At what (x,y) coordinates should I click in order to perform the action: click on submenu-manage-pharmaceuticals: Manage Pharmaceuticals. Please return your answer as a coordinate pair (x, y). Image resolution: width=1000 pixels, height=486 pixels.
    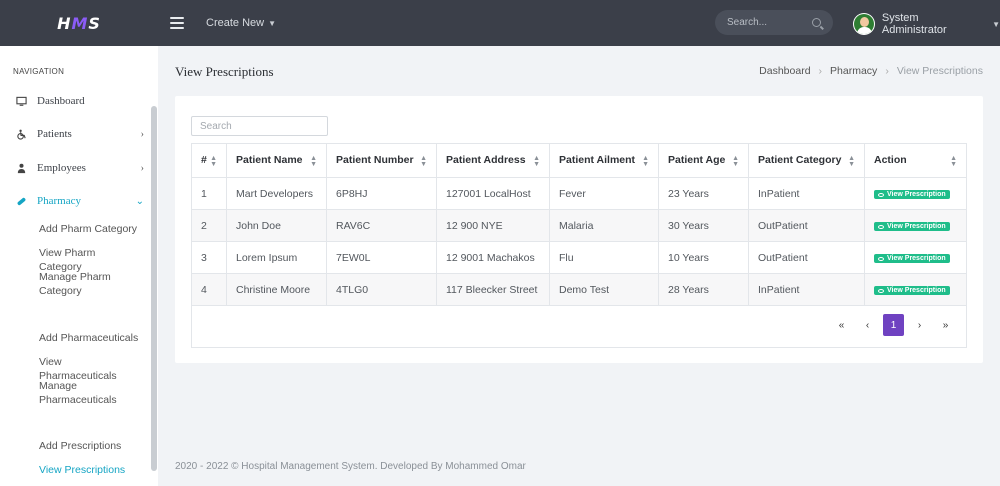
    Looking at the image, I should click on (89, 393).